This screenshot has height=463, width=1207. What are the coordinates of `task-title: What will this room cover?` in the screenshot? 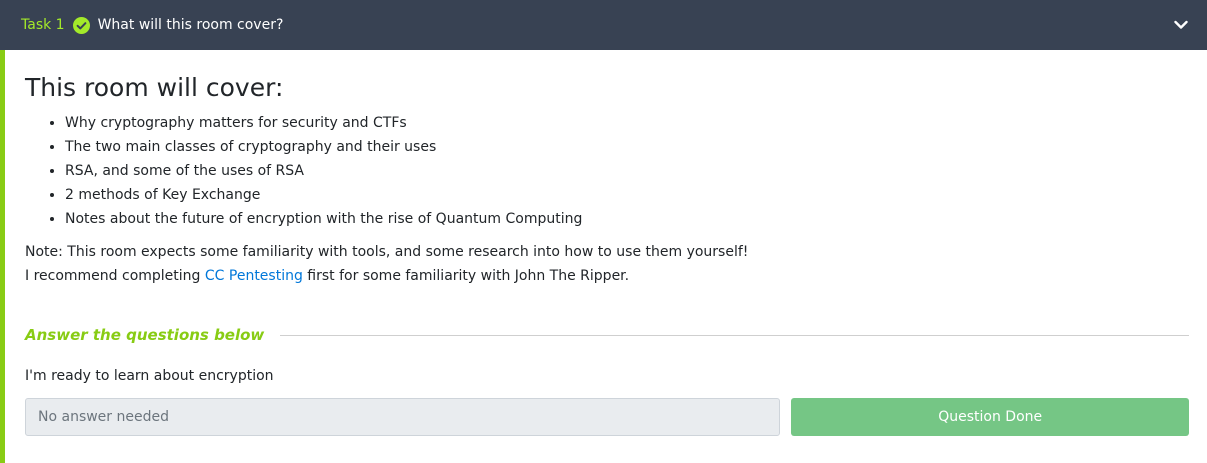 It's located at (190, 25).